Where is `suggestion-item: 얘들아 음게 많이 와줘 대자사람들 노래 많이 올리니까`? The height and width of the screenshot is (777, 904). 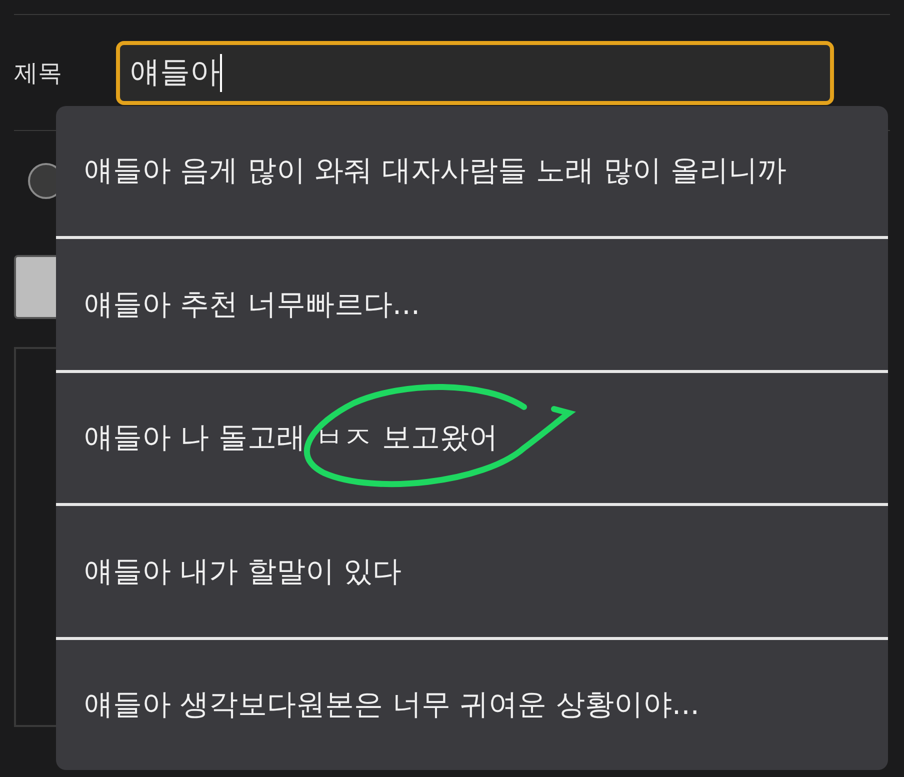
suggestion-item: 얘들아 음게 많이 와줘 대자사람들 노래 많이 올리니까 is located at coordinates (435, 171).